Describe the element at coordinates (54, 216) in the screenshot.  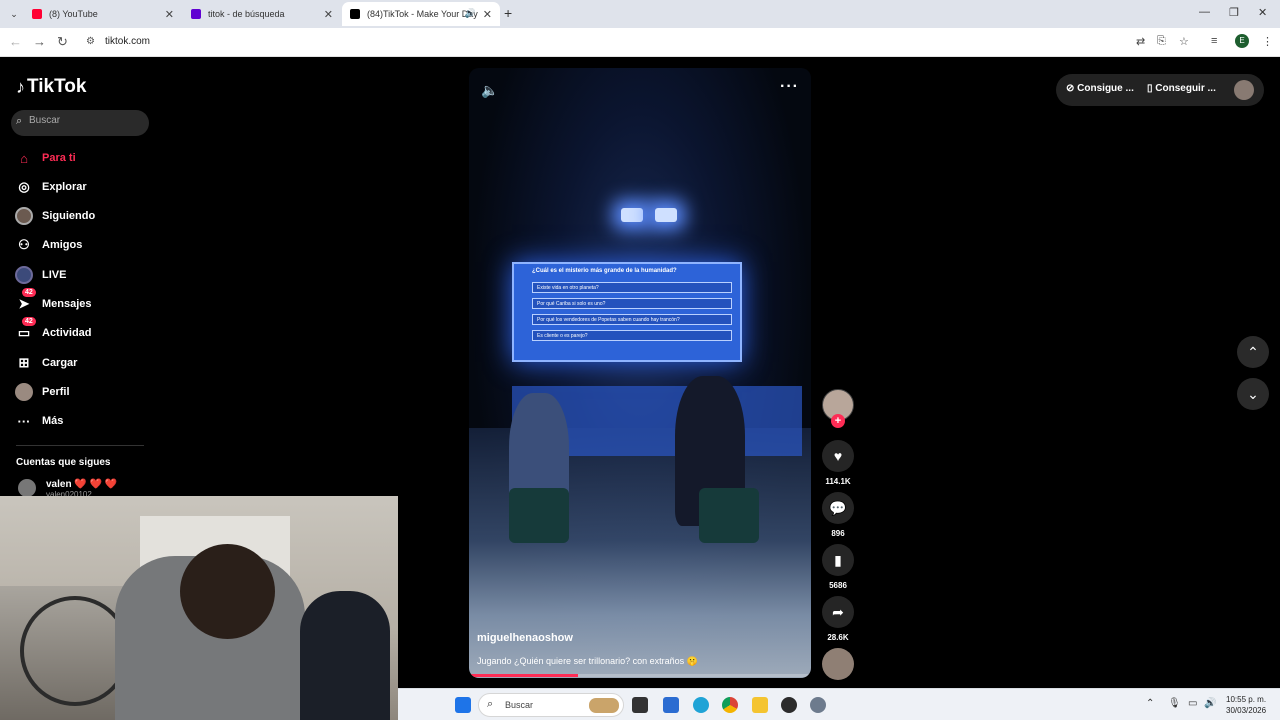
I see `sidebar-item-siguiendo: Siguiendo` at that location.